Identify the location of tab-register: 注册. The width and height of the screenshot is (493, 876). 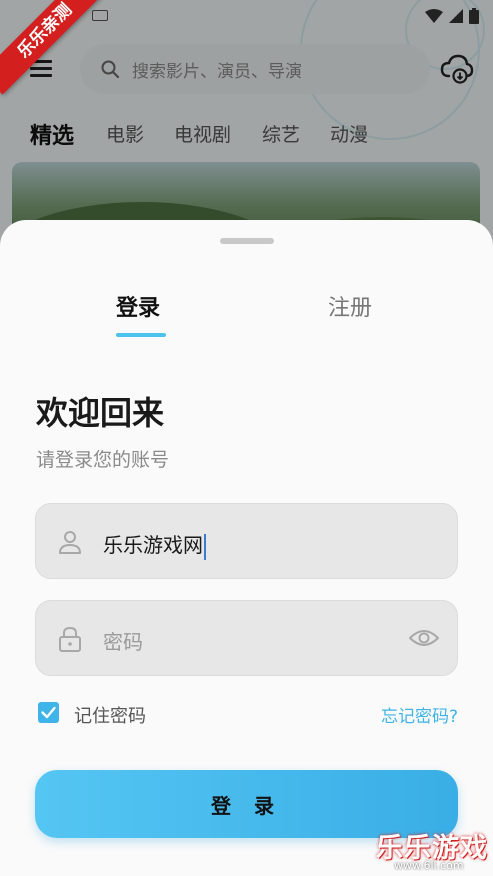
(350, 306).